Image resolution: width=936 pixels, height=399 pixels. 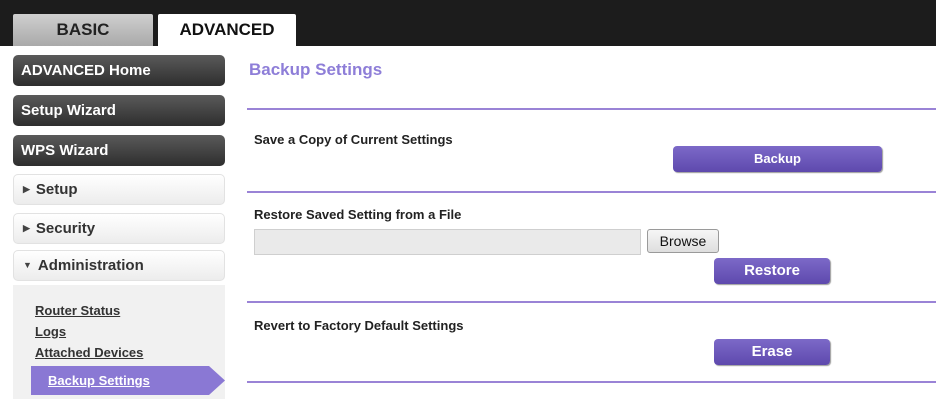 I want to click on backup-button: Backup, so click(x=777, y=159).